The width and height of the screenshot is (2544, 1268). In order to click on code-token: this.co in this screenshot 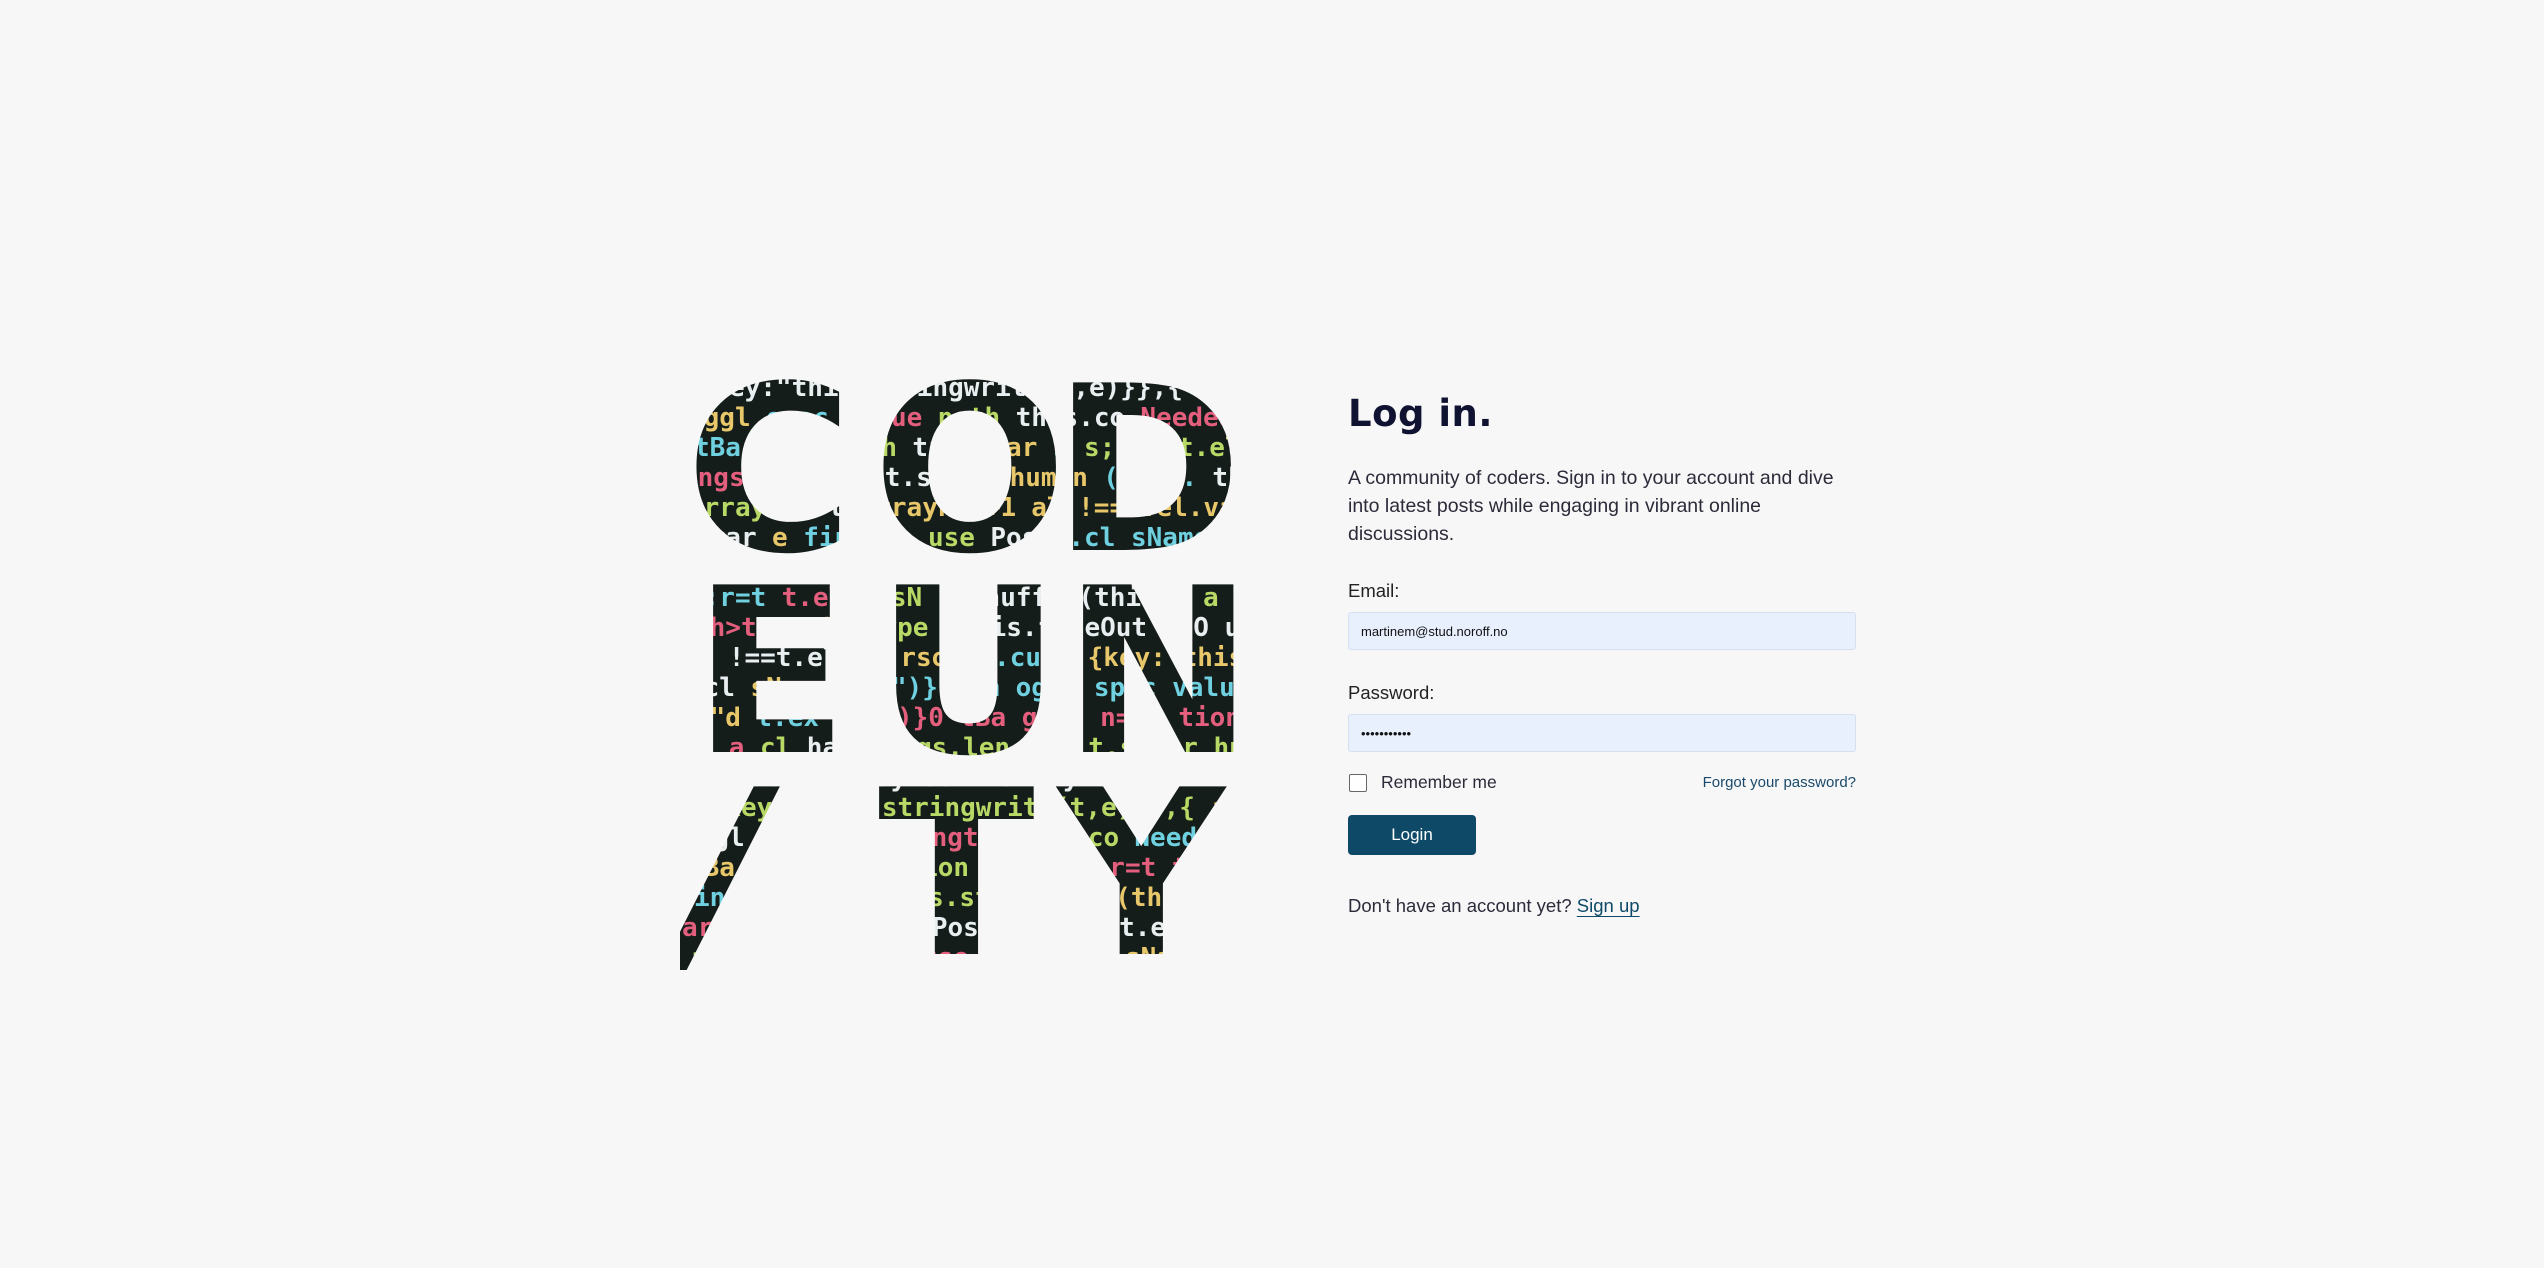, I will do `click(1071, 418)`.